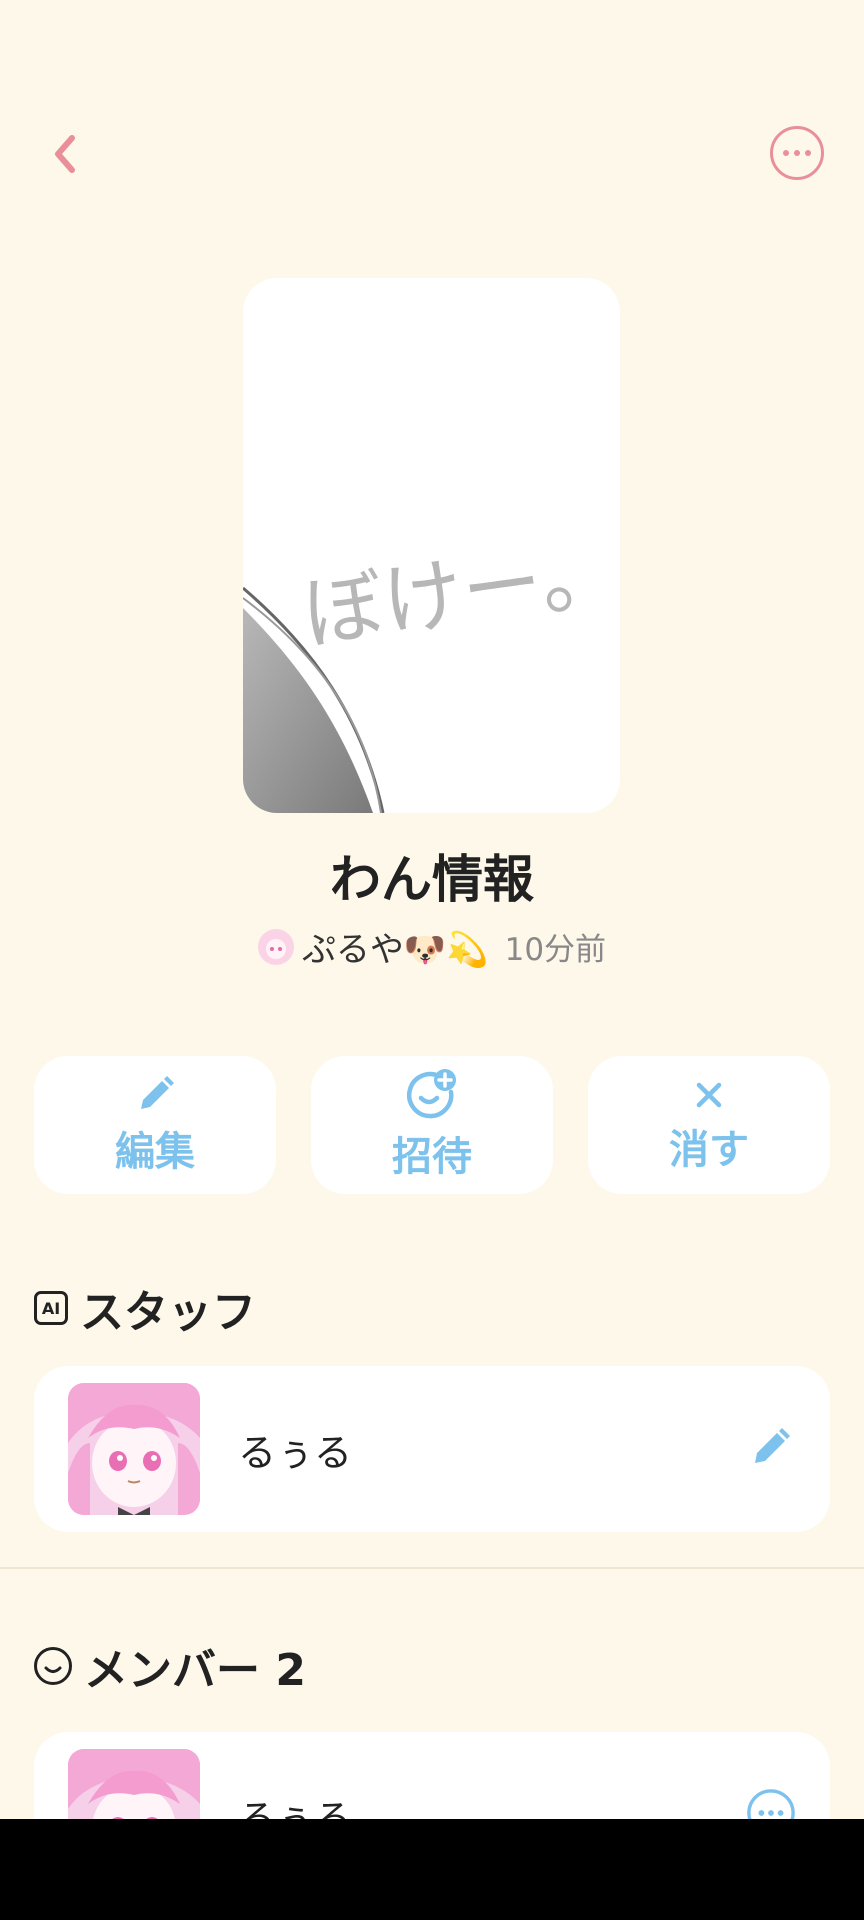 This screenshot has width=864, height=1920. I want to click on room-title: わん情報, so click(431, 880).